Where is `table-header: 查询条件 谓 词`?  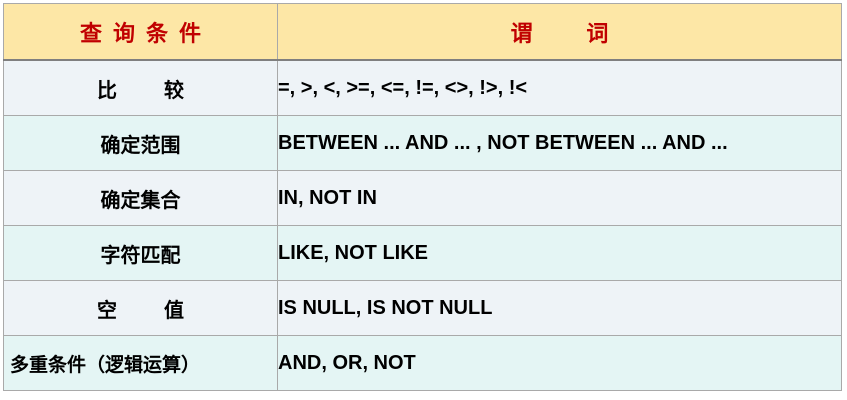
table-header: 查询条件 谓 词 is located at coordinates (422, 32).